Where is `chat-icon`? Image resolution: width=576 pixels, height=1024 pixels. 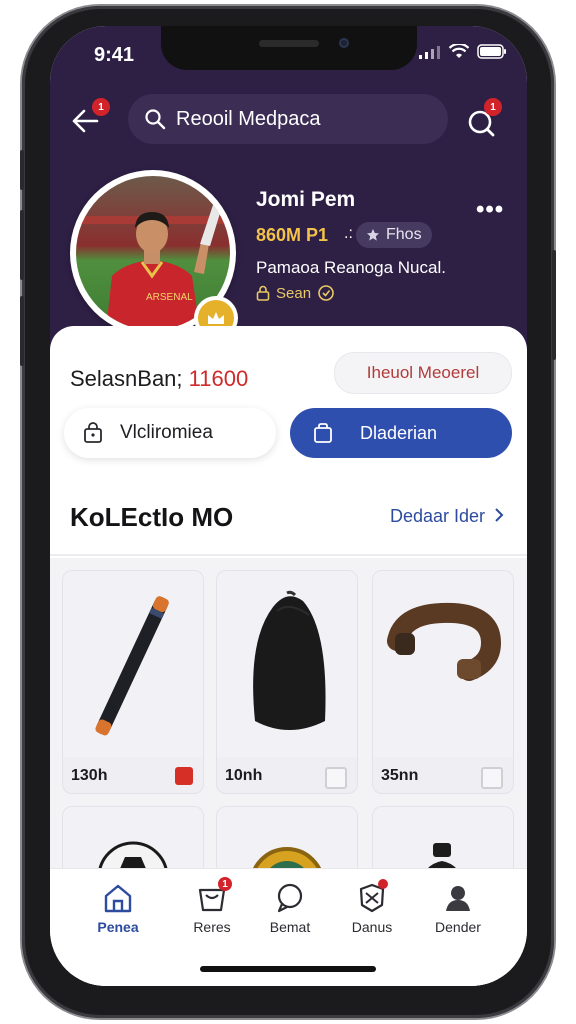 chat-icon is located at coordinates (290, 898).